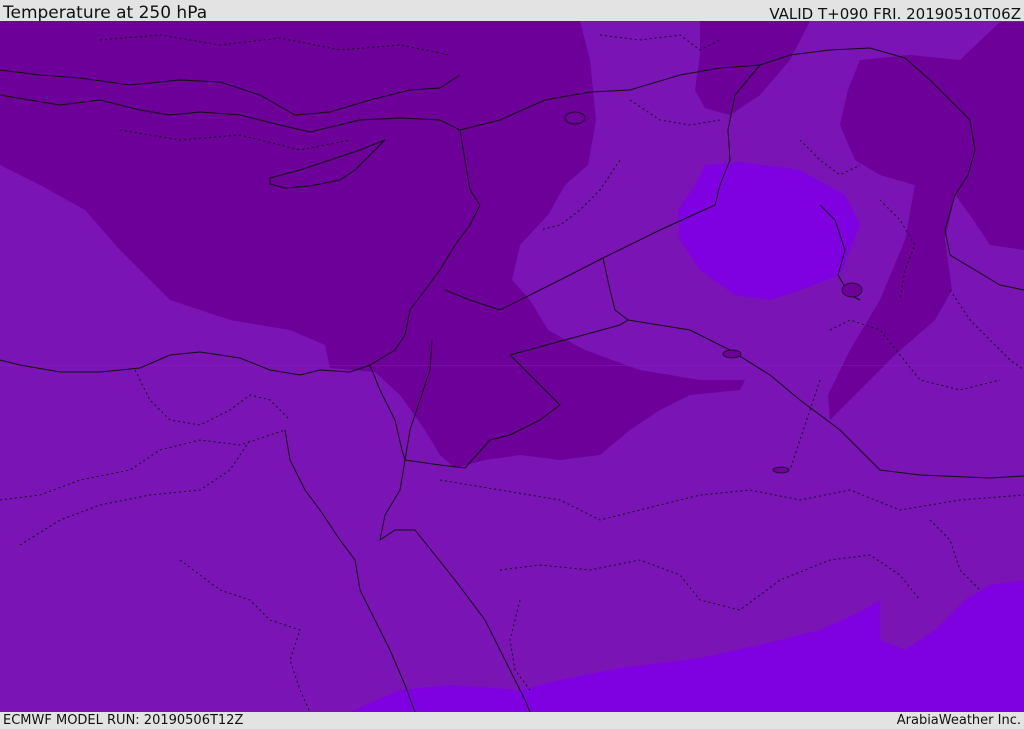  Describe the element at coordinates (123, 720) in the screenshot. I see `model-run-label: ECMWF MODEL RUN: 20190506T12Z` at that location.